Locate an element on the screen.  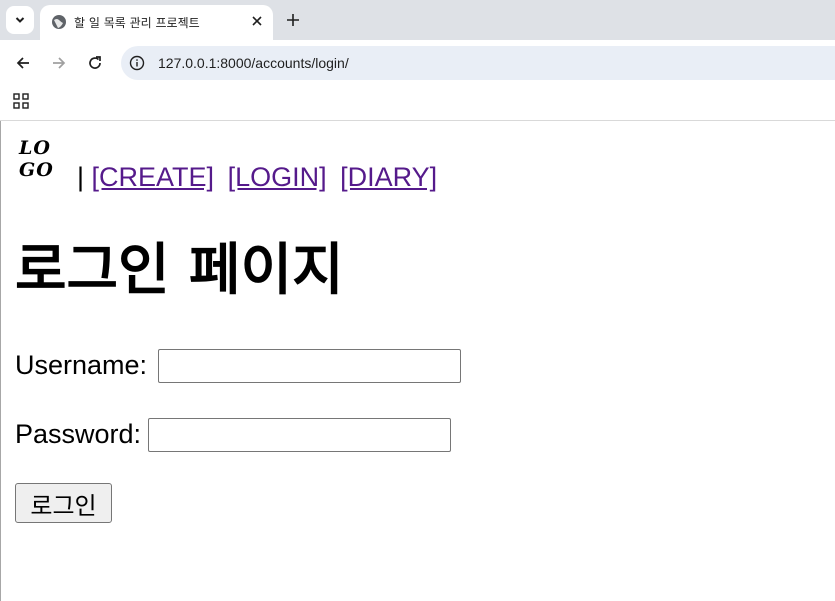
info-icon is located at coordinates (137, 63).